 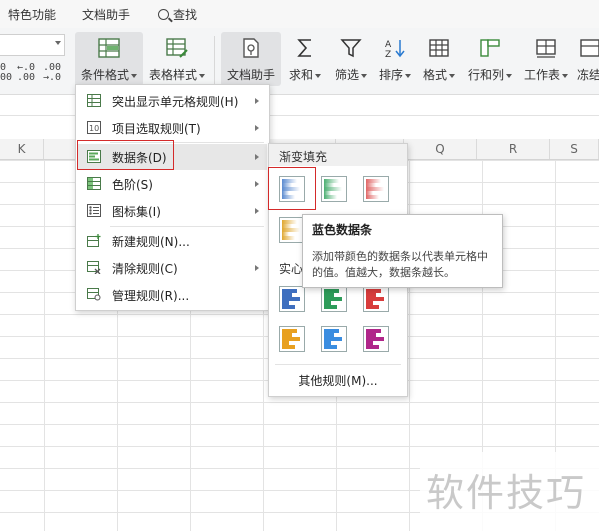 I want to click on clear-rules-icon, so click(x=94, y=267).